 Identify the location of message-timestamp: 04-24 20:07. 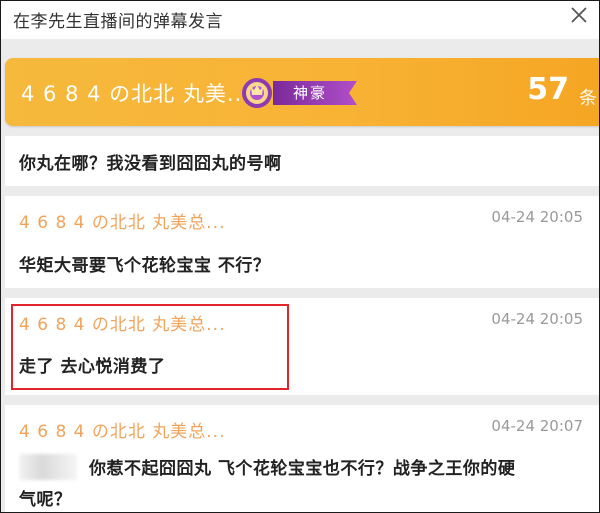
(537, 426).